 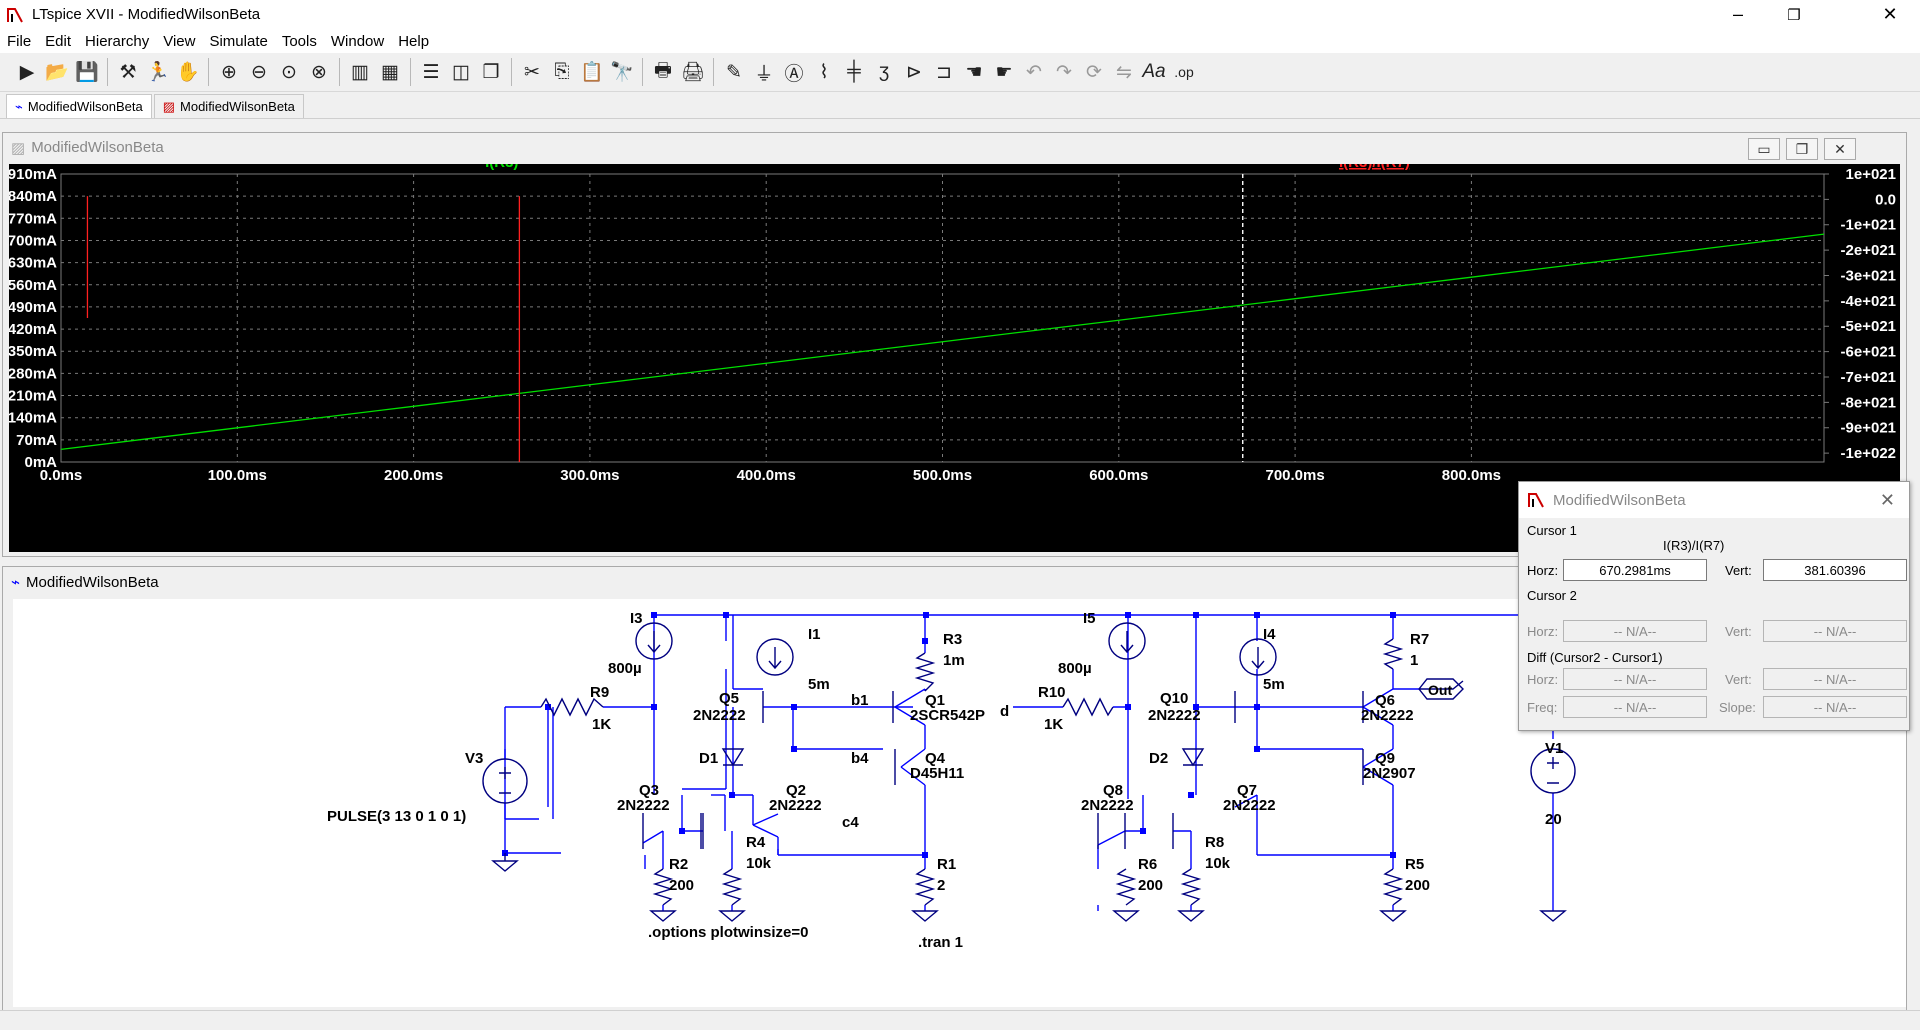 What do you see at coordinates (117, 41) in the screenshot?
I see `menu-hierarchy: Hierarchy` at bounding box center [117, 41].